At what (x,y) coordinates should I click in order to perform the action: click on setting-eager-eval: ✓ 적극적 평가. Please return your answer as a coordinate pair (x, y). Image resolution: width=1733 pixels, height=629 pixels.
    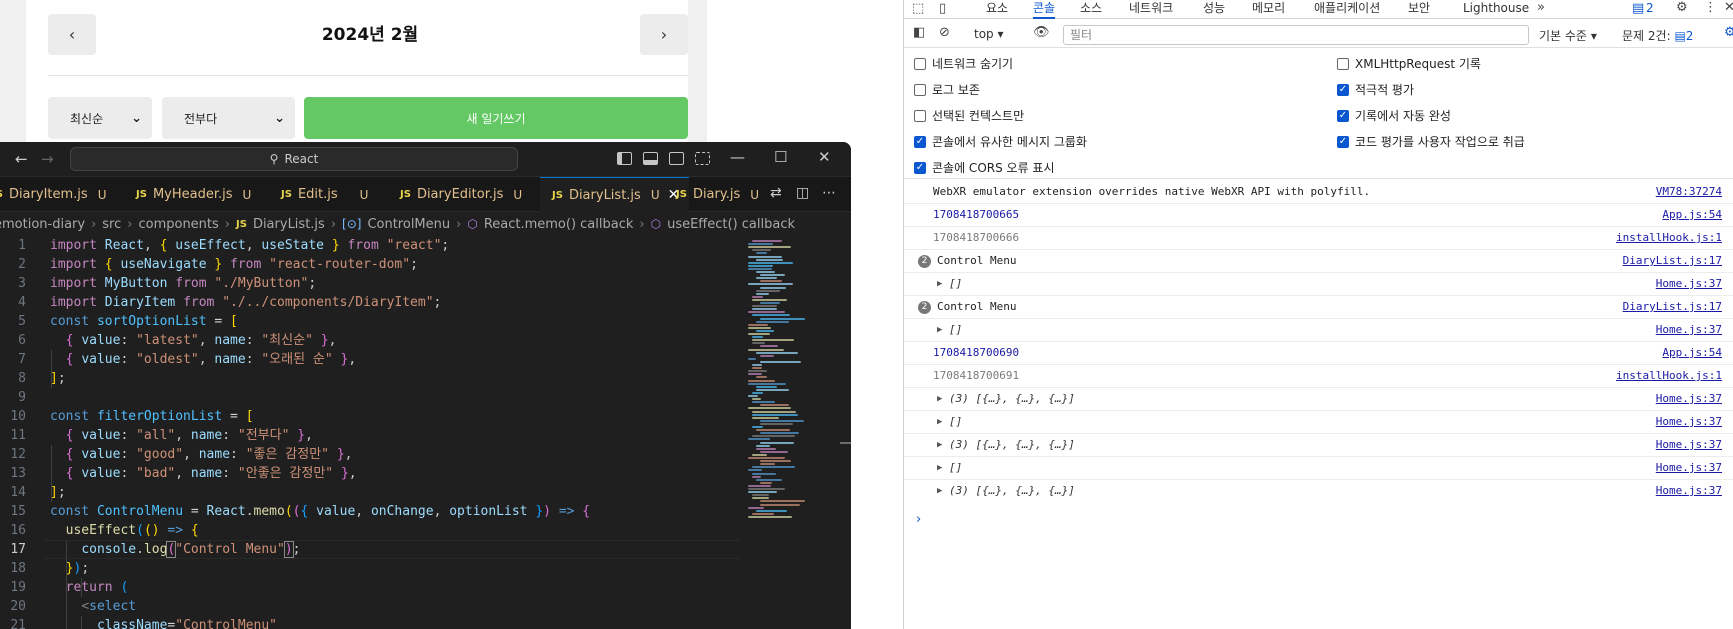
    Looking at the image, I should click on (1375, 89).